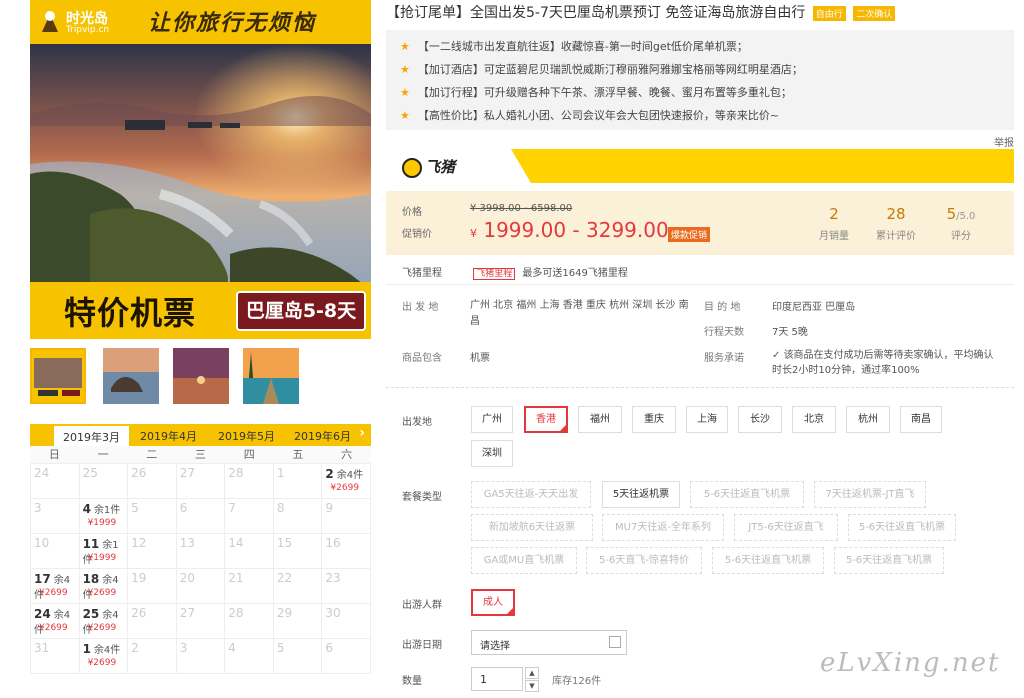 Image resolution: width=1024 pixels, height=698 pixels. I want to click on calendar-day: 4 余1件 ¥1999, so click(104, 516).